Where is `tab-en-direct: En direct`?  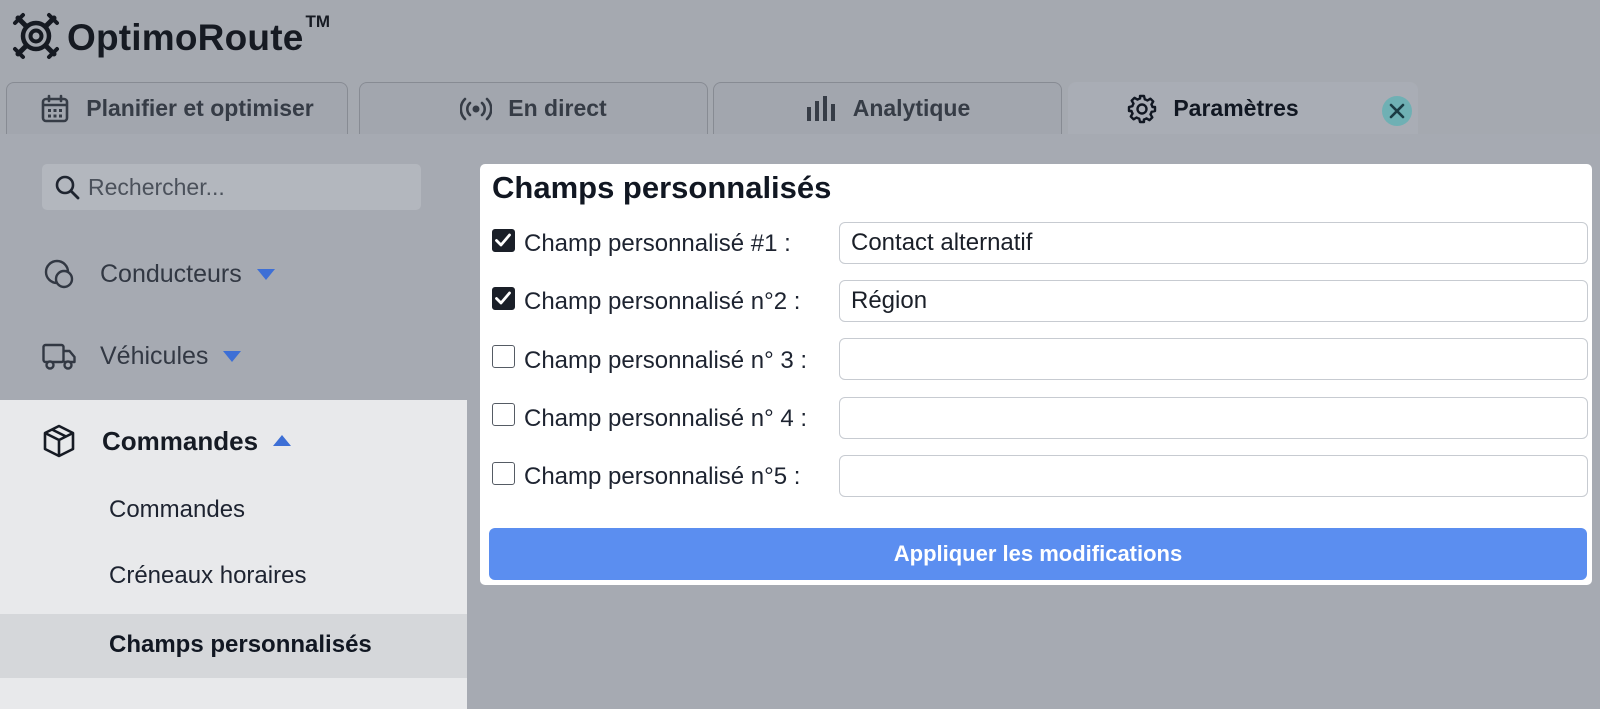 tab-en-direct: En direct is located at coordinates (533, 108).